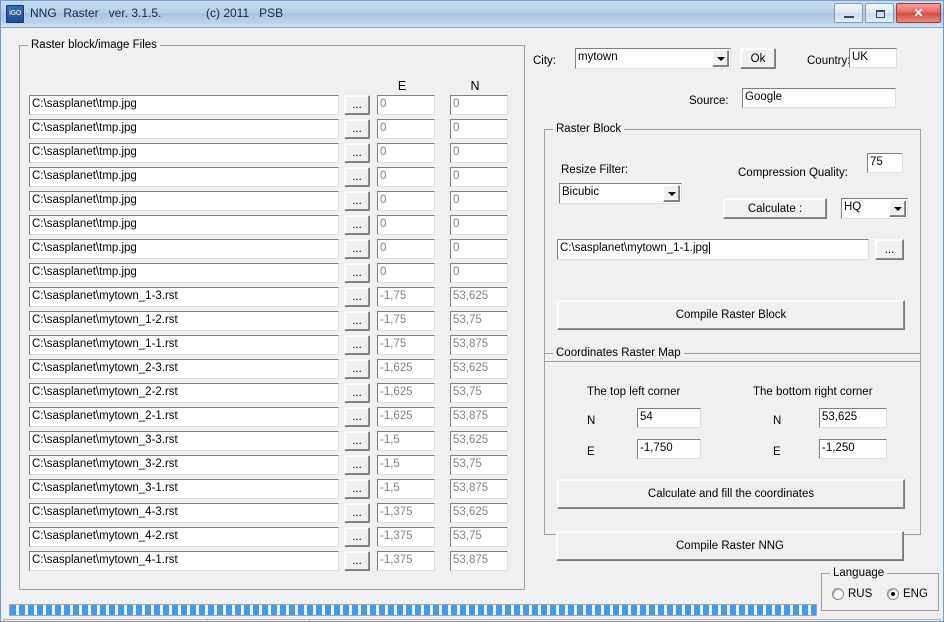 The width and height of the screenshot is (944, 622). I want to click on file-path-input: C:\sasplanet\mytown_1-1.rst, so click(184, 345).